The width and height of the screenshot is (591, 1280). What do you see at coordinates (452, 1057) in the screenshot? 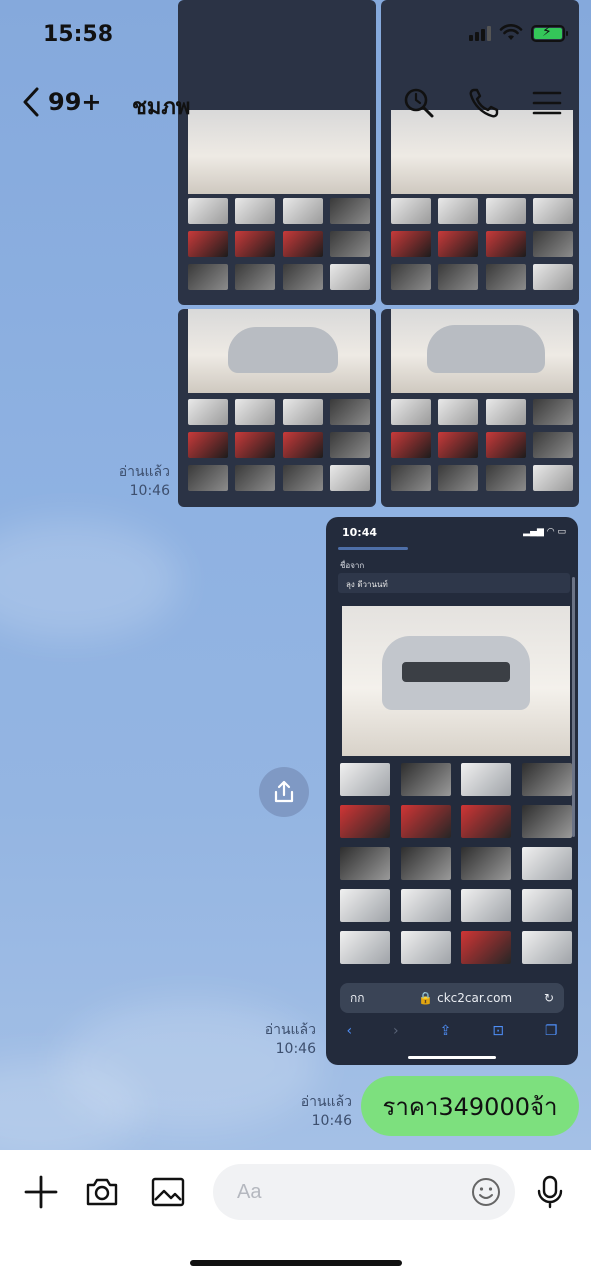
I see `screenshot-home-indicator` at bounding box center [452, 1057].